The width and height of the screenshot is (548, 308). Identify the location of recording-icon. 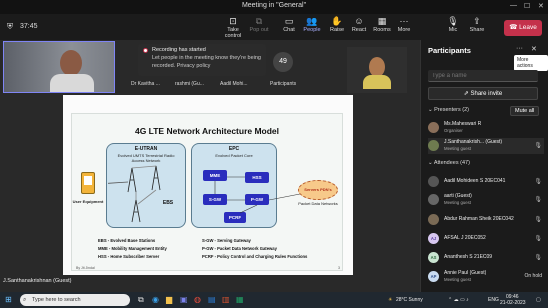
(145, 50).